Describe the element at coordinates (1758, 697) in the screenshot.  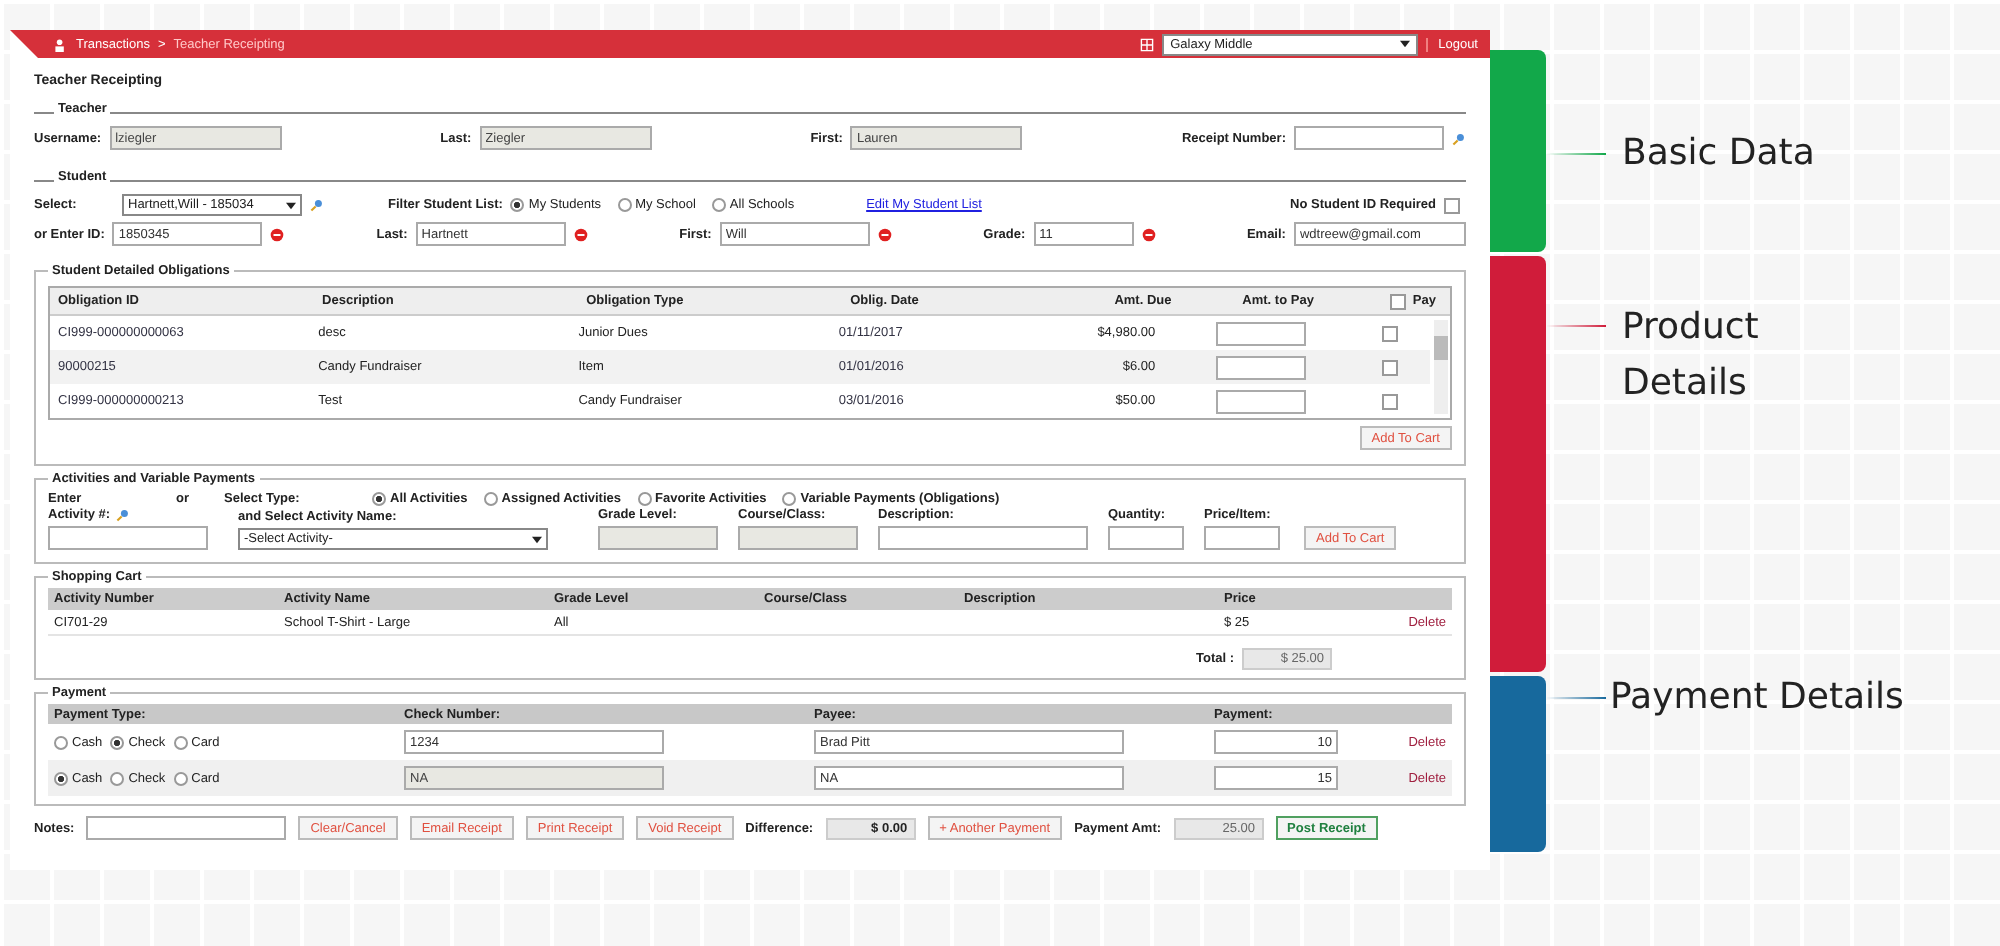
I see `annotation-label: Payment Details` at that location.